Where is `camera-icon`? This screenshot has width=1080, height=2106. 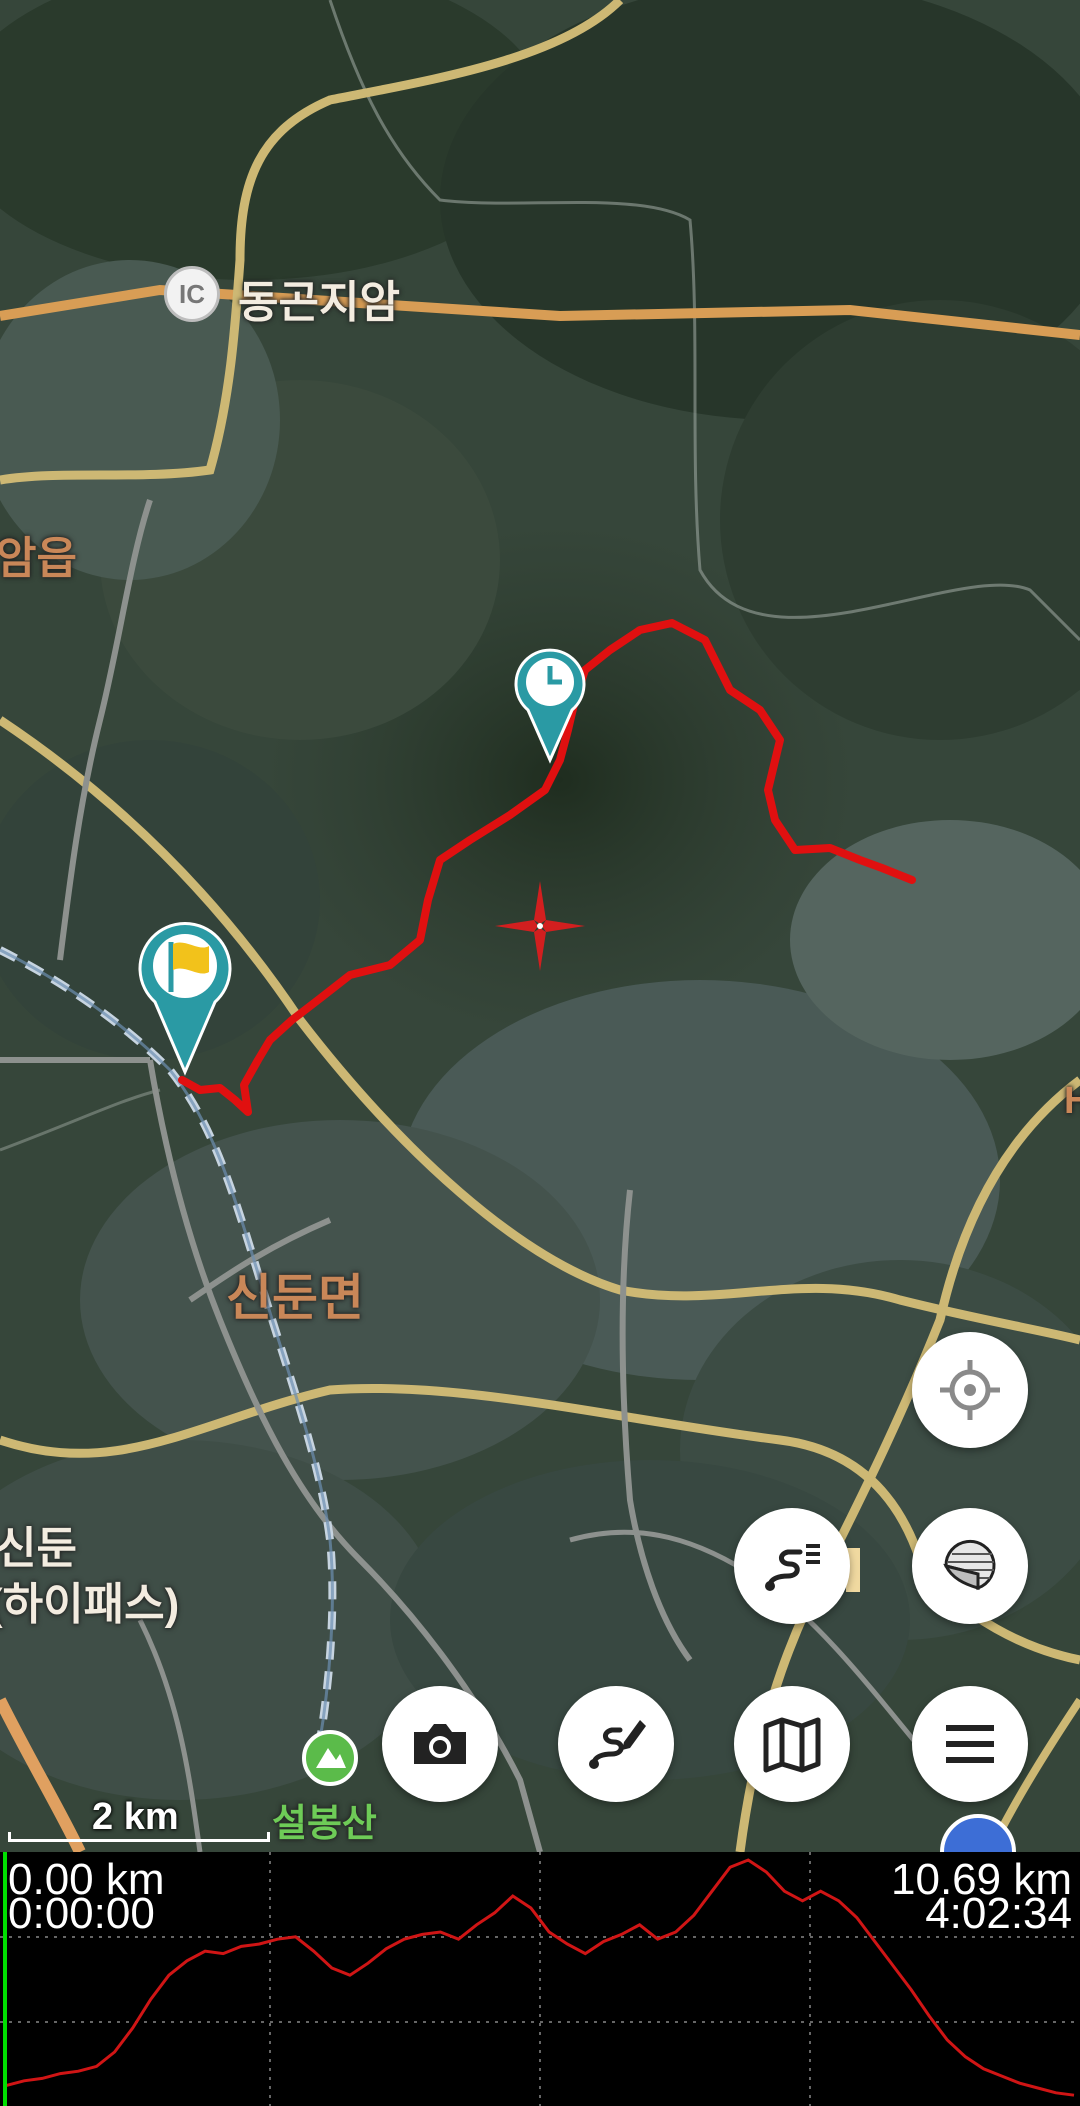 camera-icon is located at coordinates (440, 1744).